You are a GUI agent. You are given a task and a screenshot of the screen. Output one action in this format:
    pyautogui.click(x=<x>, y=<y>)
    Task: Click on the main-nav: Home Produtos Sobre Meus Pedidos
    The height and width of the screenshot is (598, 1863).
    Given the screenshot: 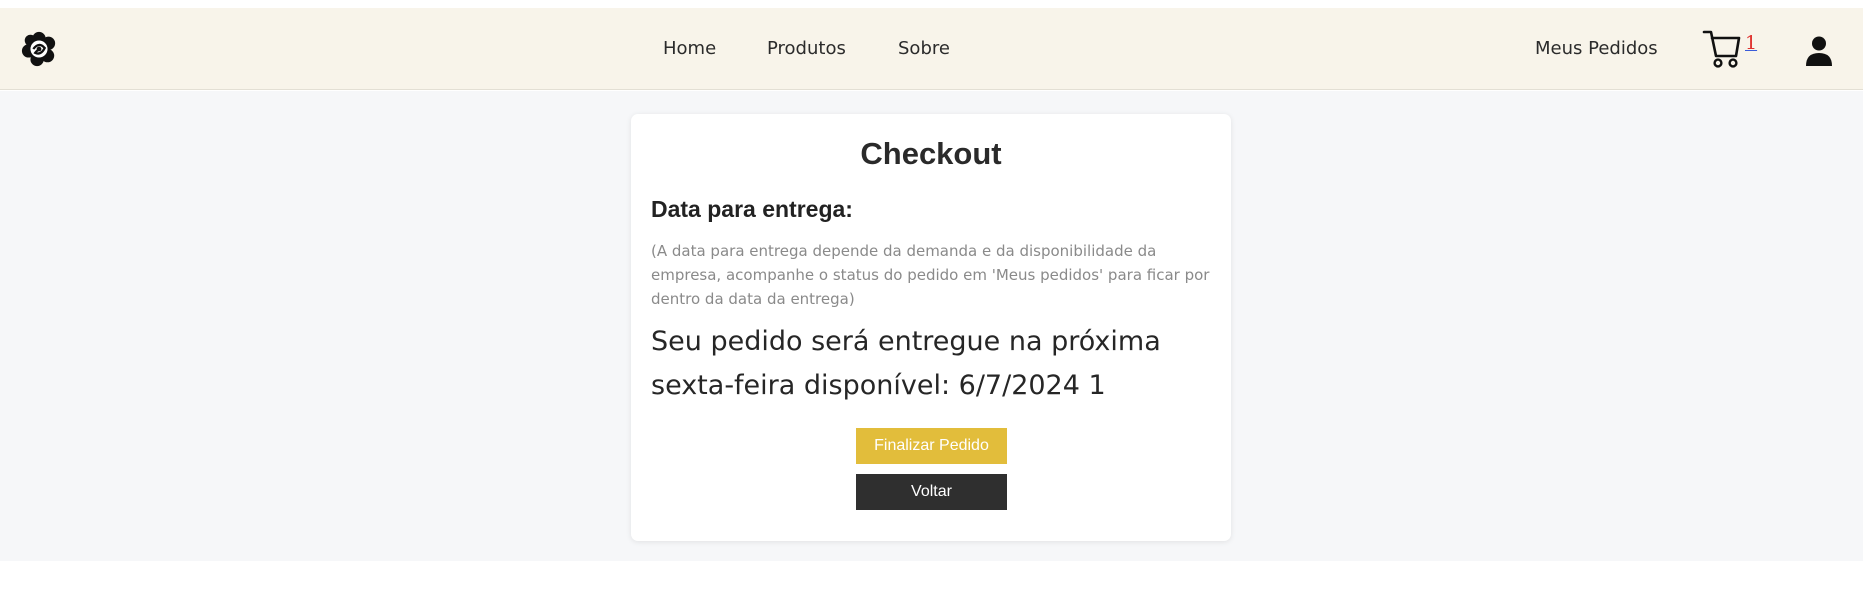 What is the action you would take?
    pyautogui.click(x=931, y=49)
    